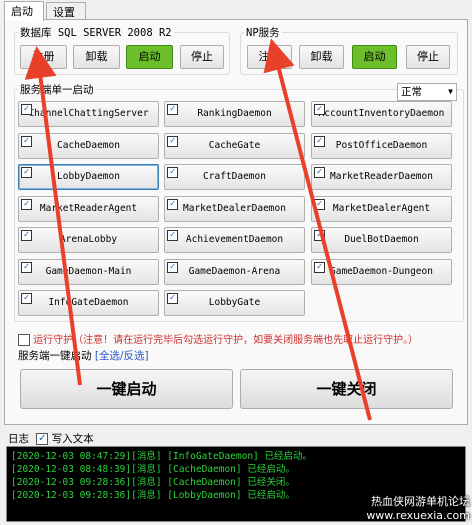  I want to click on service-label: ChannelChattingServer, so click(88, 113).